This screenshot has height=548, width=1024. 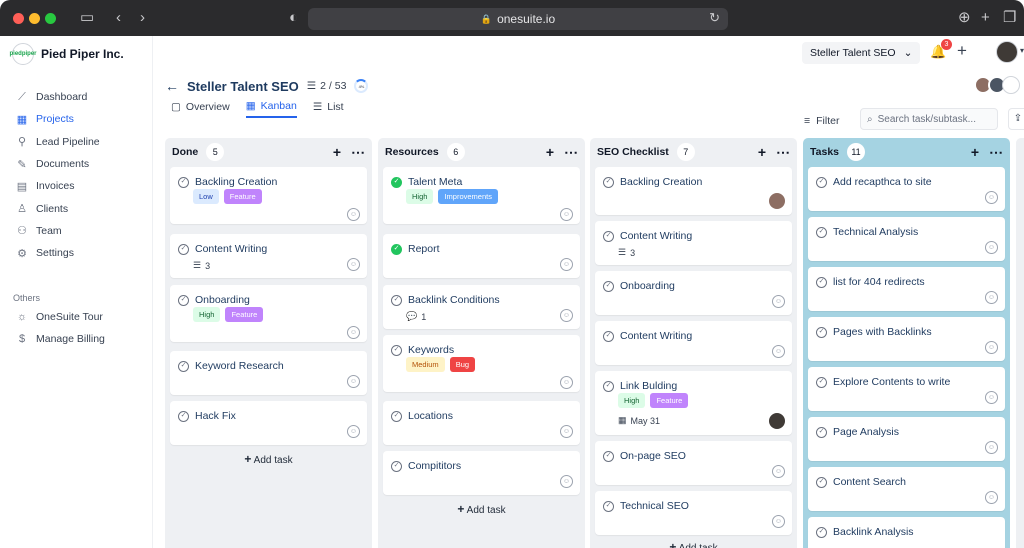 I want to click on sidebar-item-projects: ▦ Projects, so click(x=58, y=119).